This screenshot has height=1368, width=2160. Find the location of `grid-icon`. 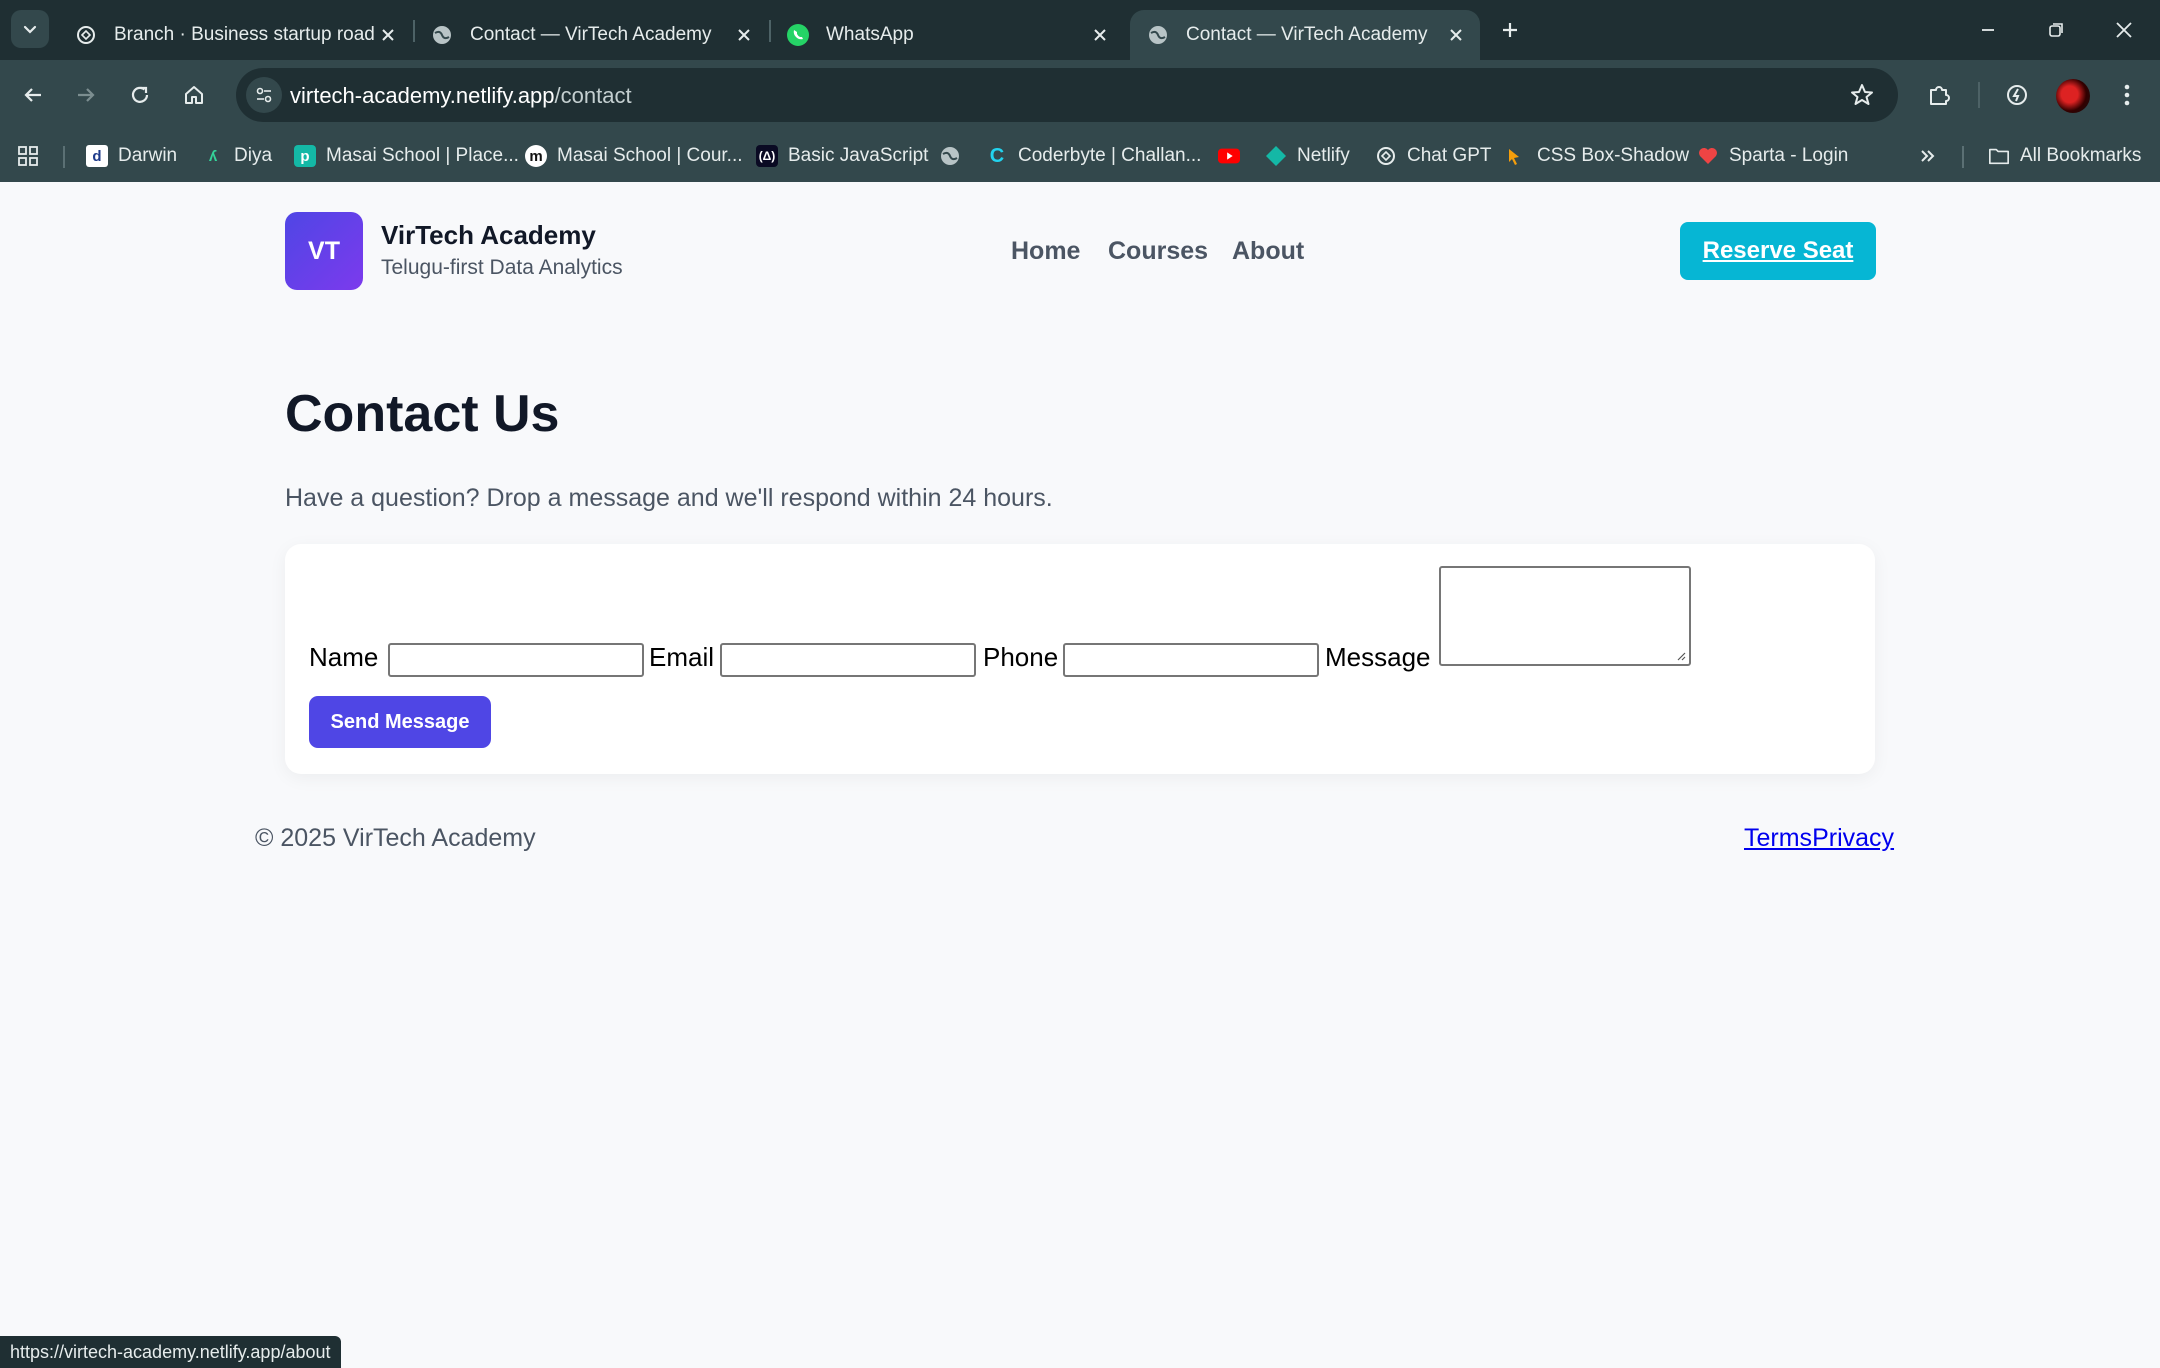

grid-icon is located at coordinates (28, 156).